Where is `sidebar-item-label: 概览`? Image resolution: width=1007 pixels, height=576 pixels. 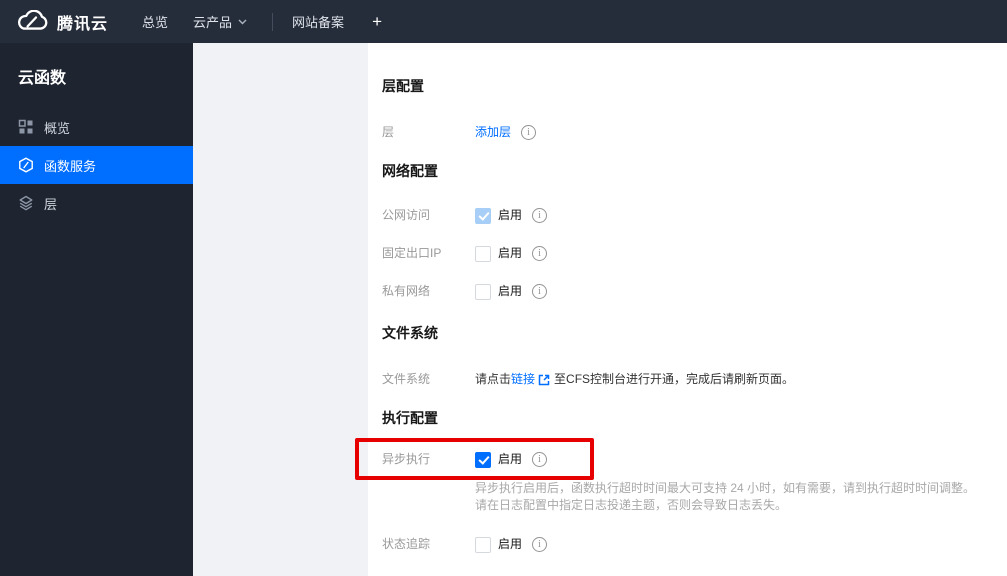 sidebar-item-label: 概览 is located at coordinates (57, 128).